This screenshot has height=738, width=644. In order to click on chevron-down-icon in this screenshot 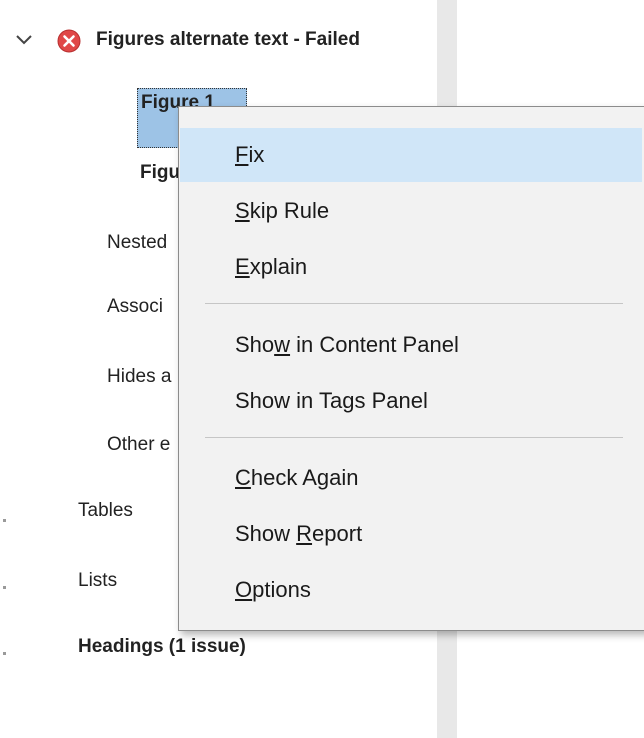, I will do `click(24, 39)`.